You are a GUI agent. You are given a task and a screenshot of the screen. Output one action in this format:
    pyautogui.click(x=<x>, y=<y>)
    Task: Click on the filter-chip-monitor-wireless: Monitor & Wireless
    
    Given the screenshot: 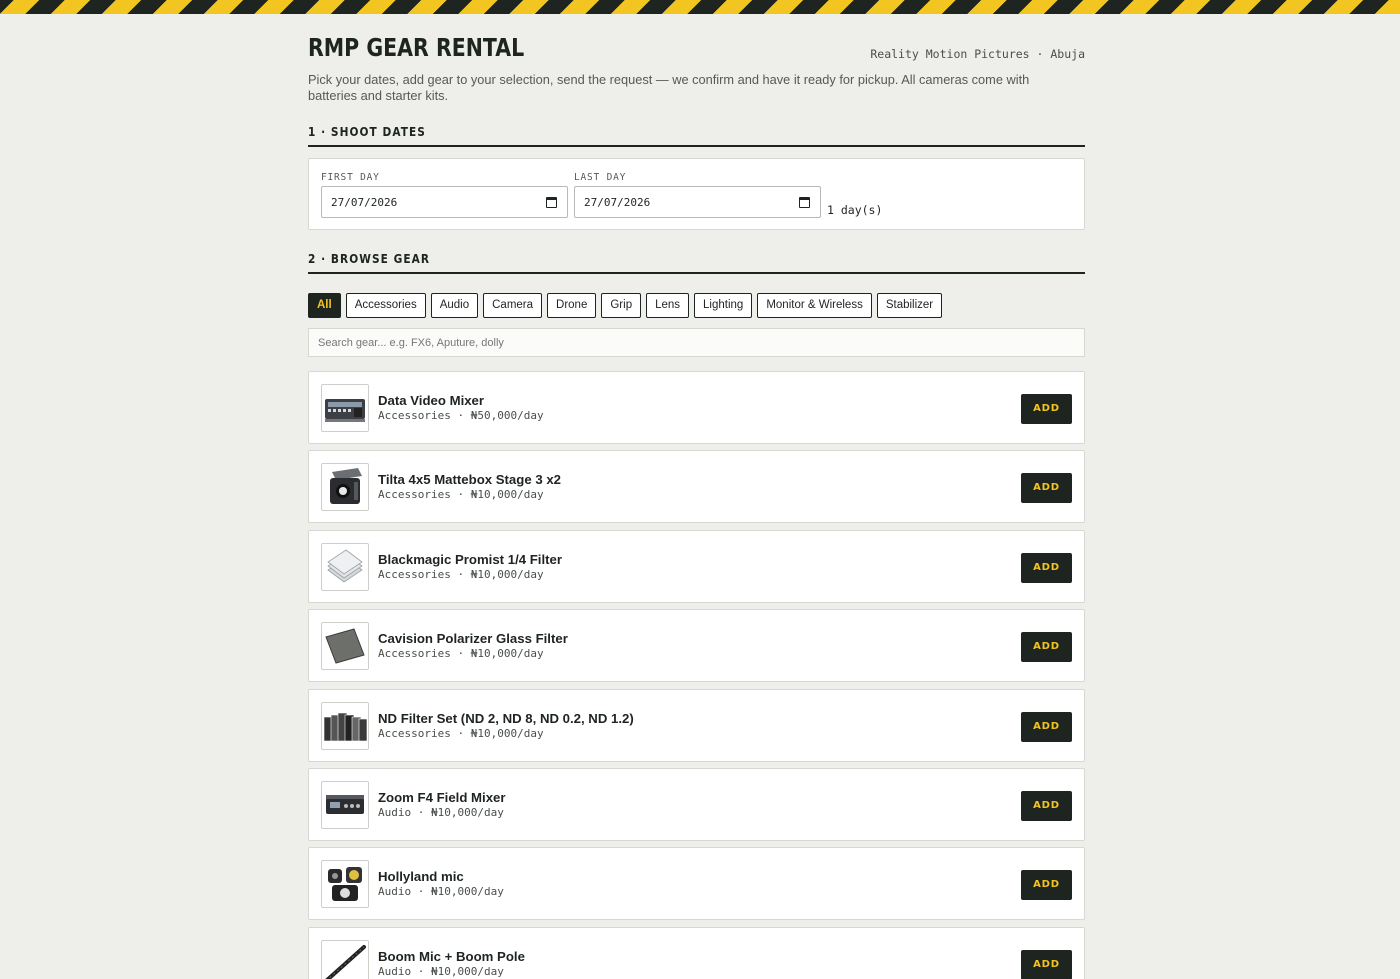 What is the action you would take?
    pyautogui.click(x=814, y=305)
    